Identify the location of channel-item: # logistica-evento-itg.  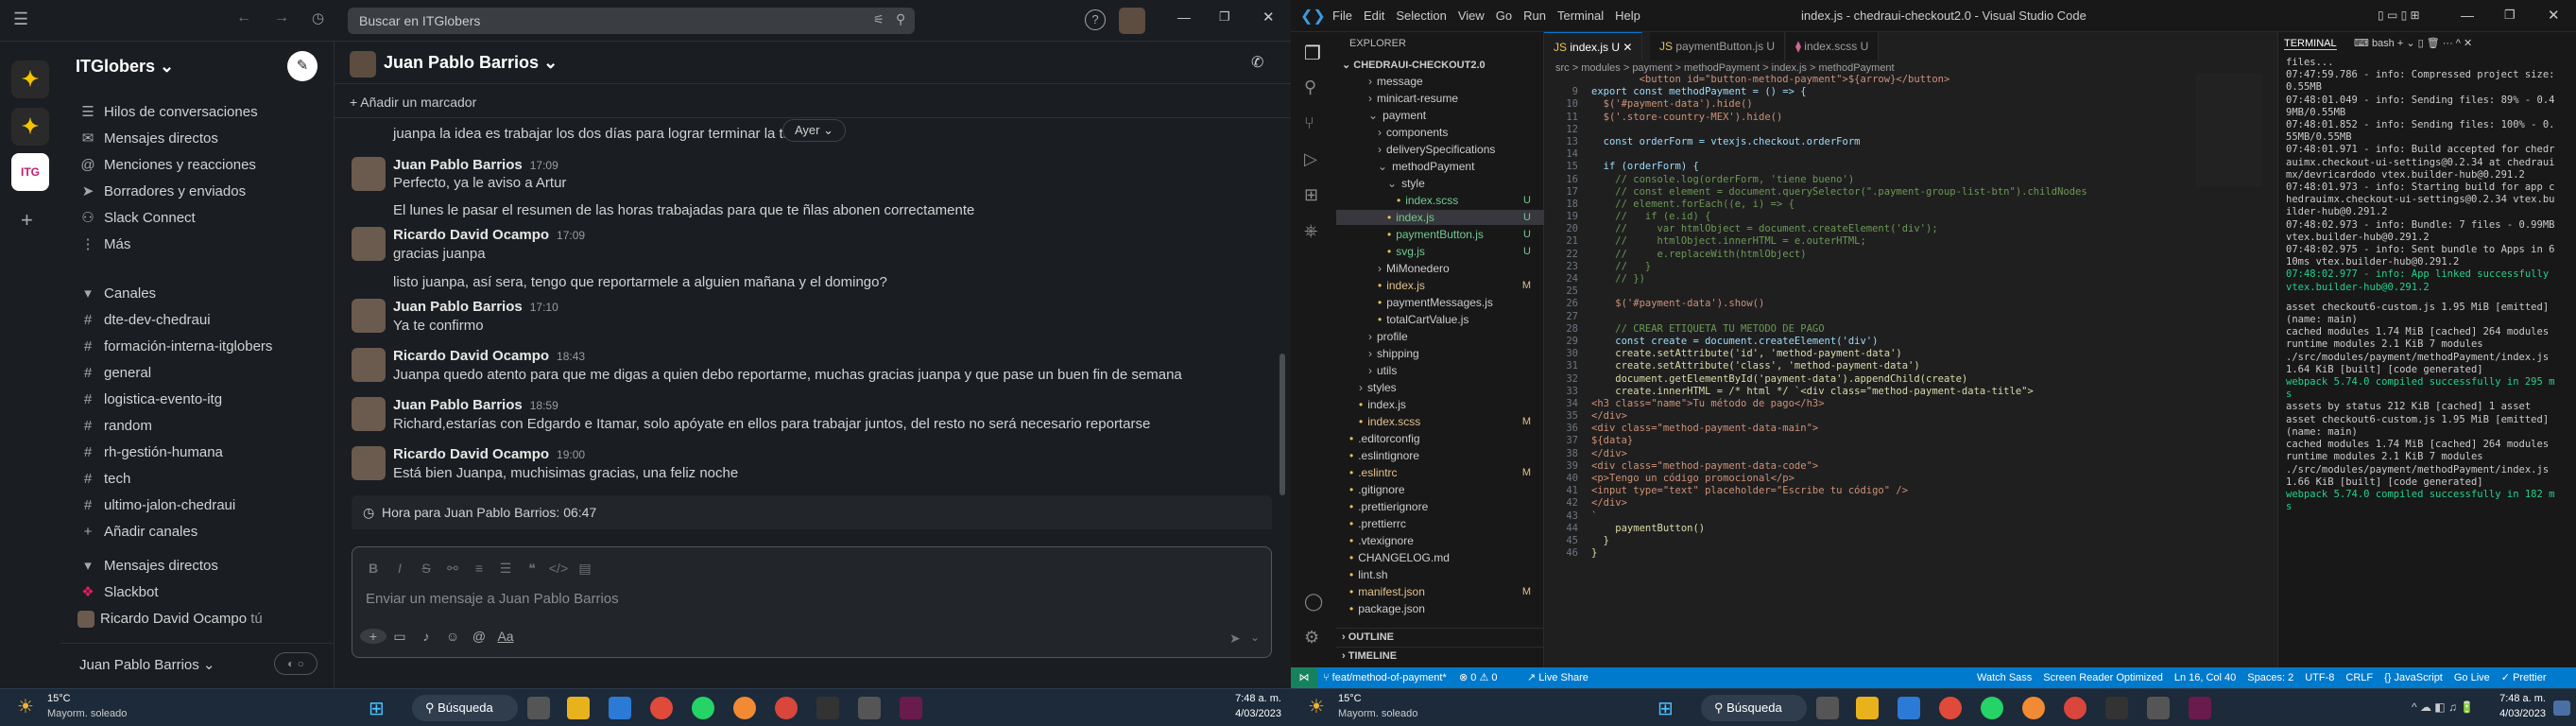
(149, 400).